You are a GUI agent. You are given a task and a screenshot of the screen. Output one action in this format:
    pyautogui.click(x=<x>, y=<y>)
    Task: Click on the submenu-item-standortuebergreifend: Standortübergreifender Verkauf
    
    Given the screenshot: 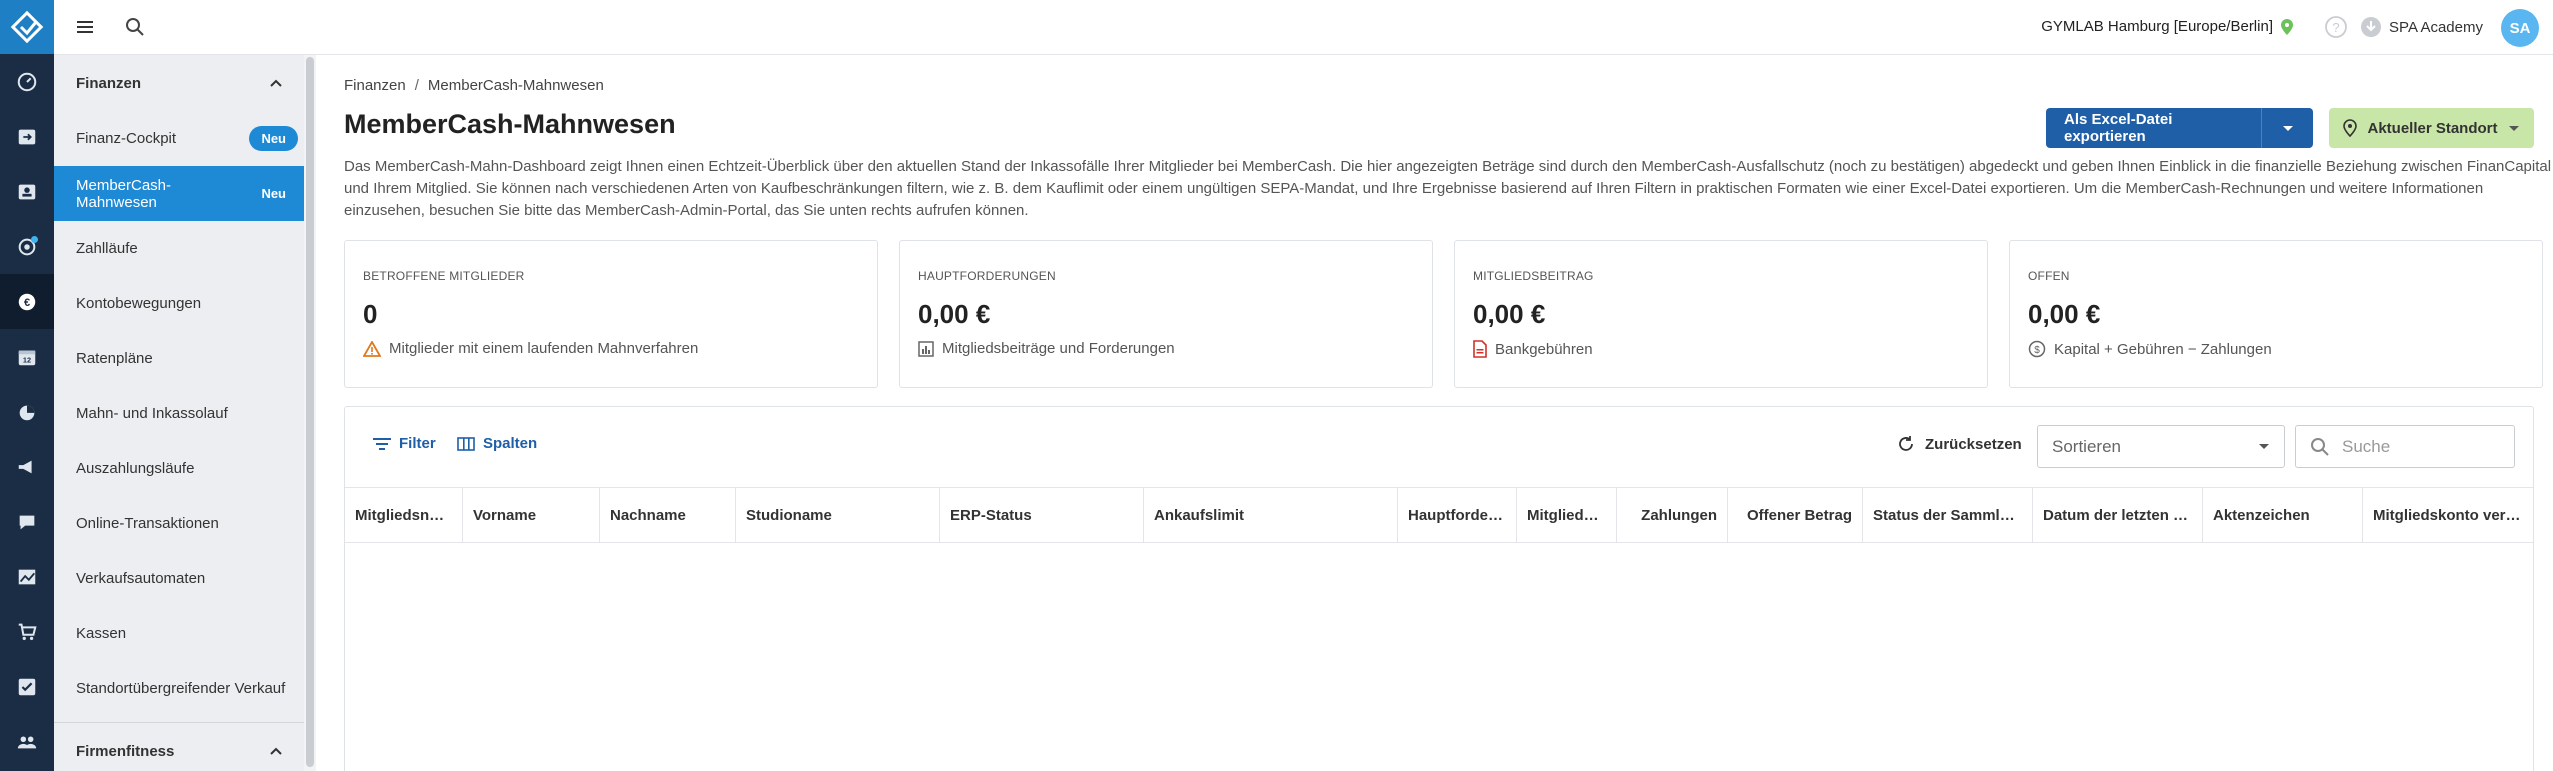 What is the action you would take?
    pyautogui.click(x=179, y=688)
    